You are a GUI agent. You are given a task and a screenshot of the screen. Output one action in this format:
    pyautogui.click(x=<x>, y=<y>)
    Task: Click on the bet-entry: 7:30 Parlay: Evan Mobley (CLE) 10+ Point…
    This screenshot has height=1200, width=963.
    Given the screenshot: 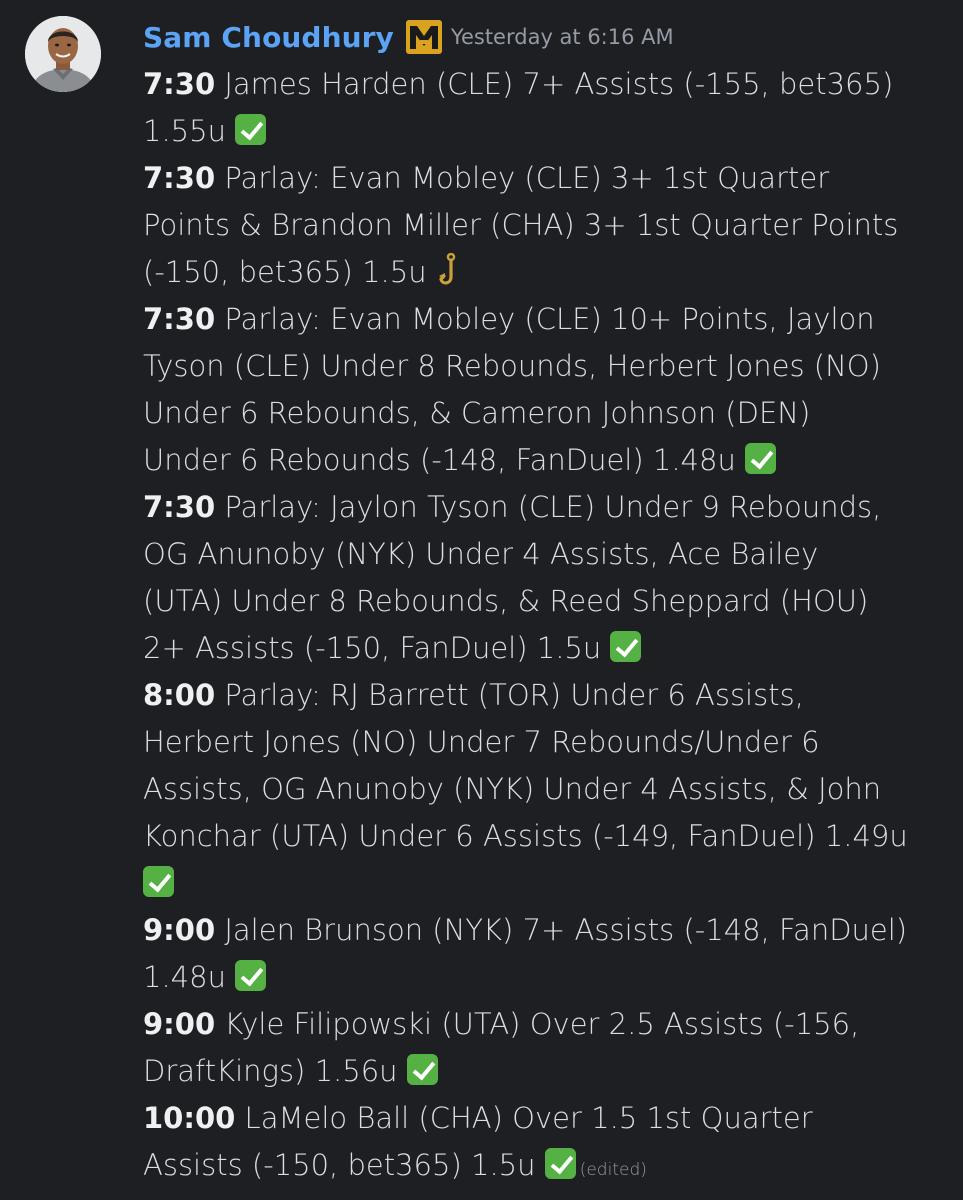 What is the action you would take?
    pyautogui.click(x=543, y=390)
    